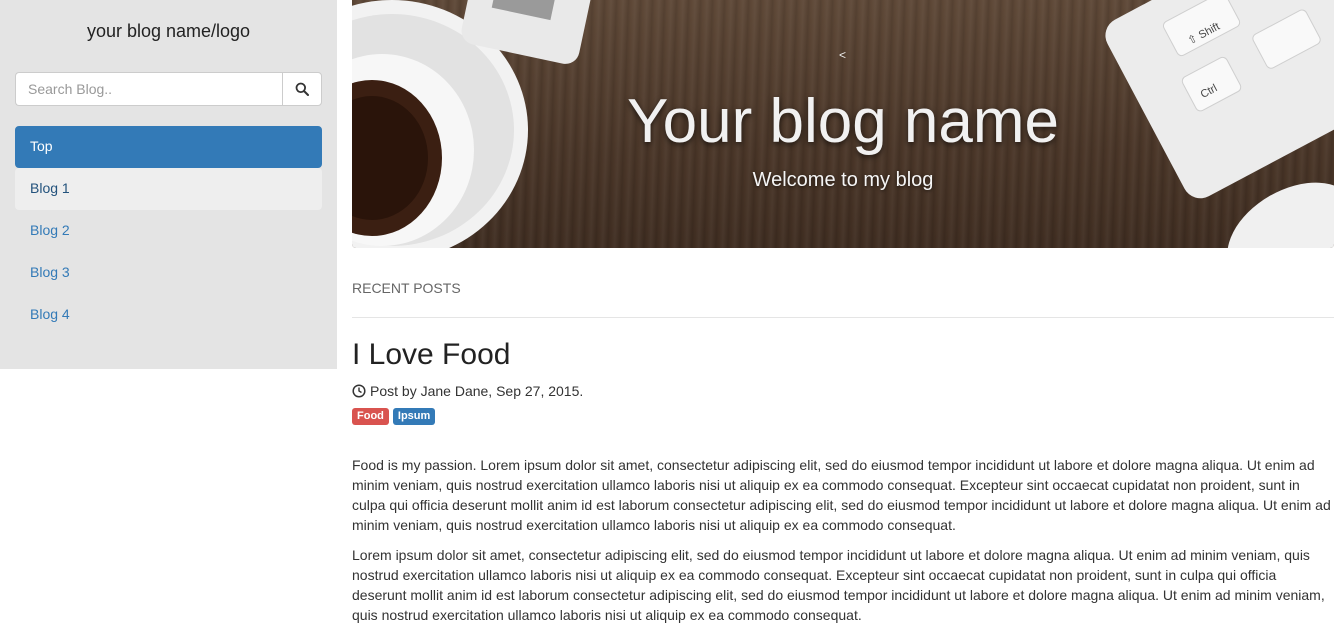 This screenshot has height=635, width=1334. Describe the element at coordinates (148, 89) in the screenshot. I see `search-input` at that location.